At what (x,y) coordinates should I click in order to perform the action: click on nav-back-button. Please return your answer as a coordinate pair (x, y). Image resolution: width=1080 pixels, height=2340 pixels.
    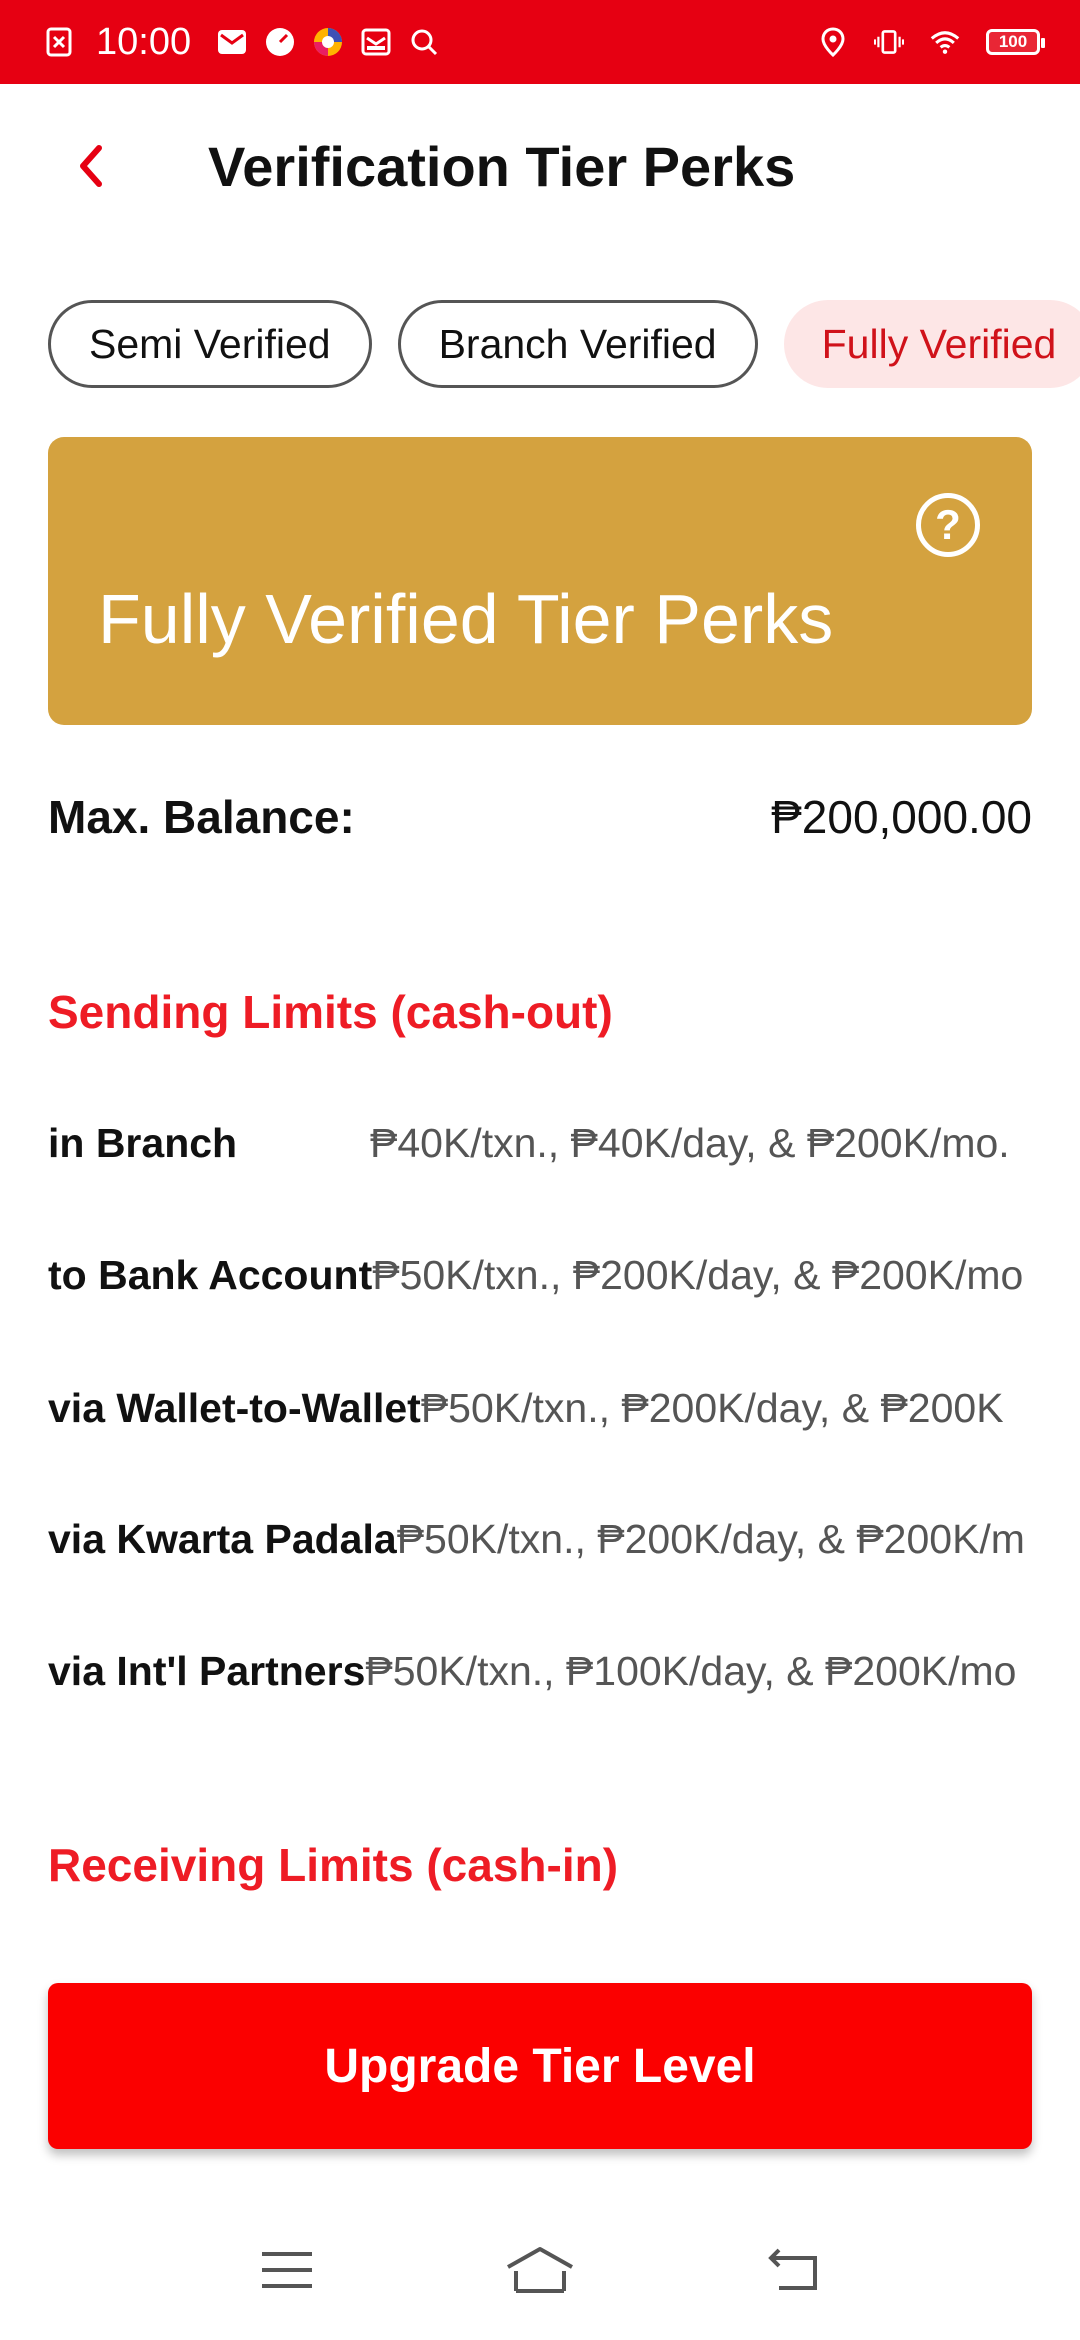
    Looking at the image, I should click on (793, 2270).